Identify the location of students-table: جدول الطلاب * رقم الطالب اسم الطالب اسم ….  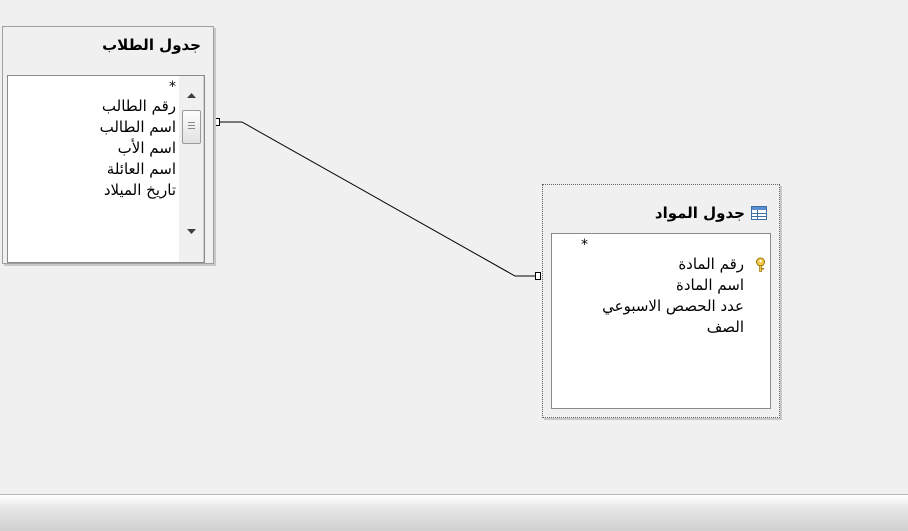
(108, 145).